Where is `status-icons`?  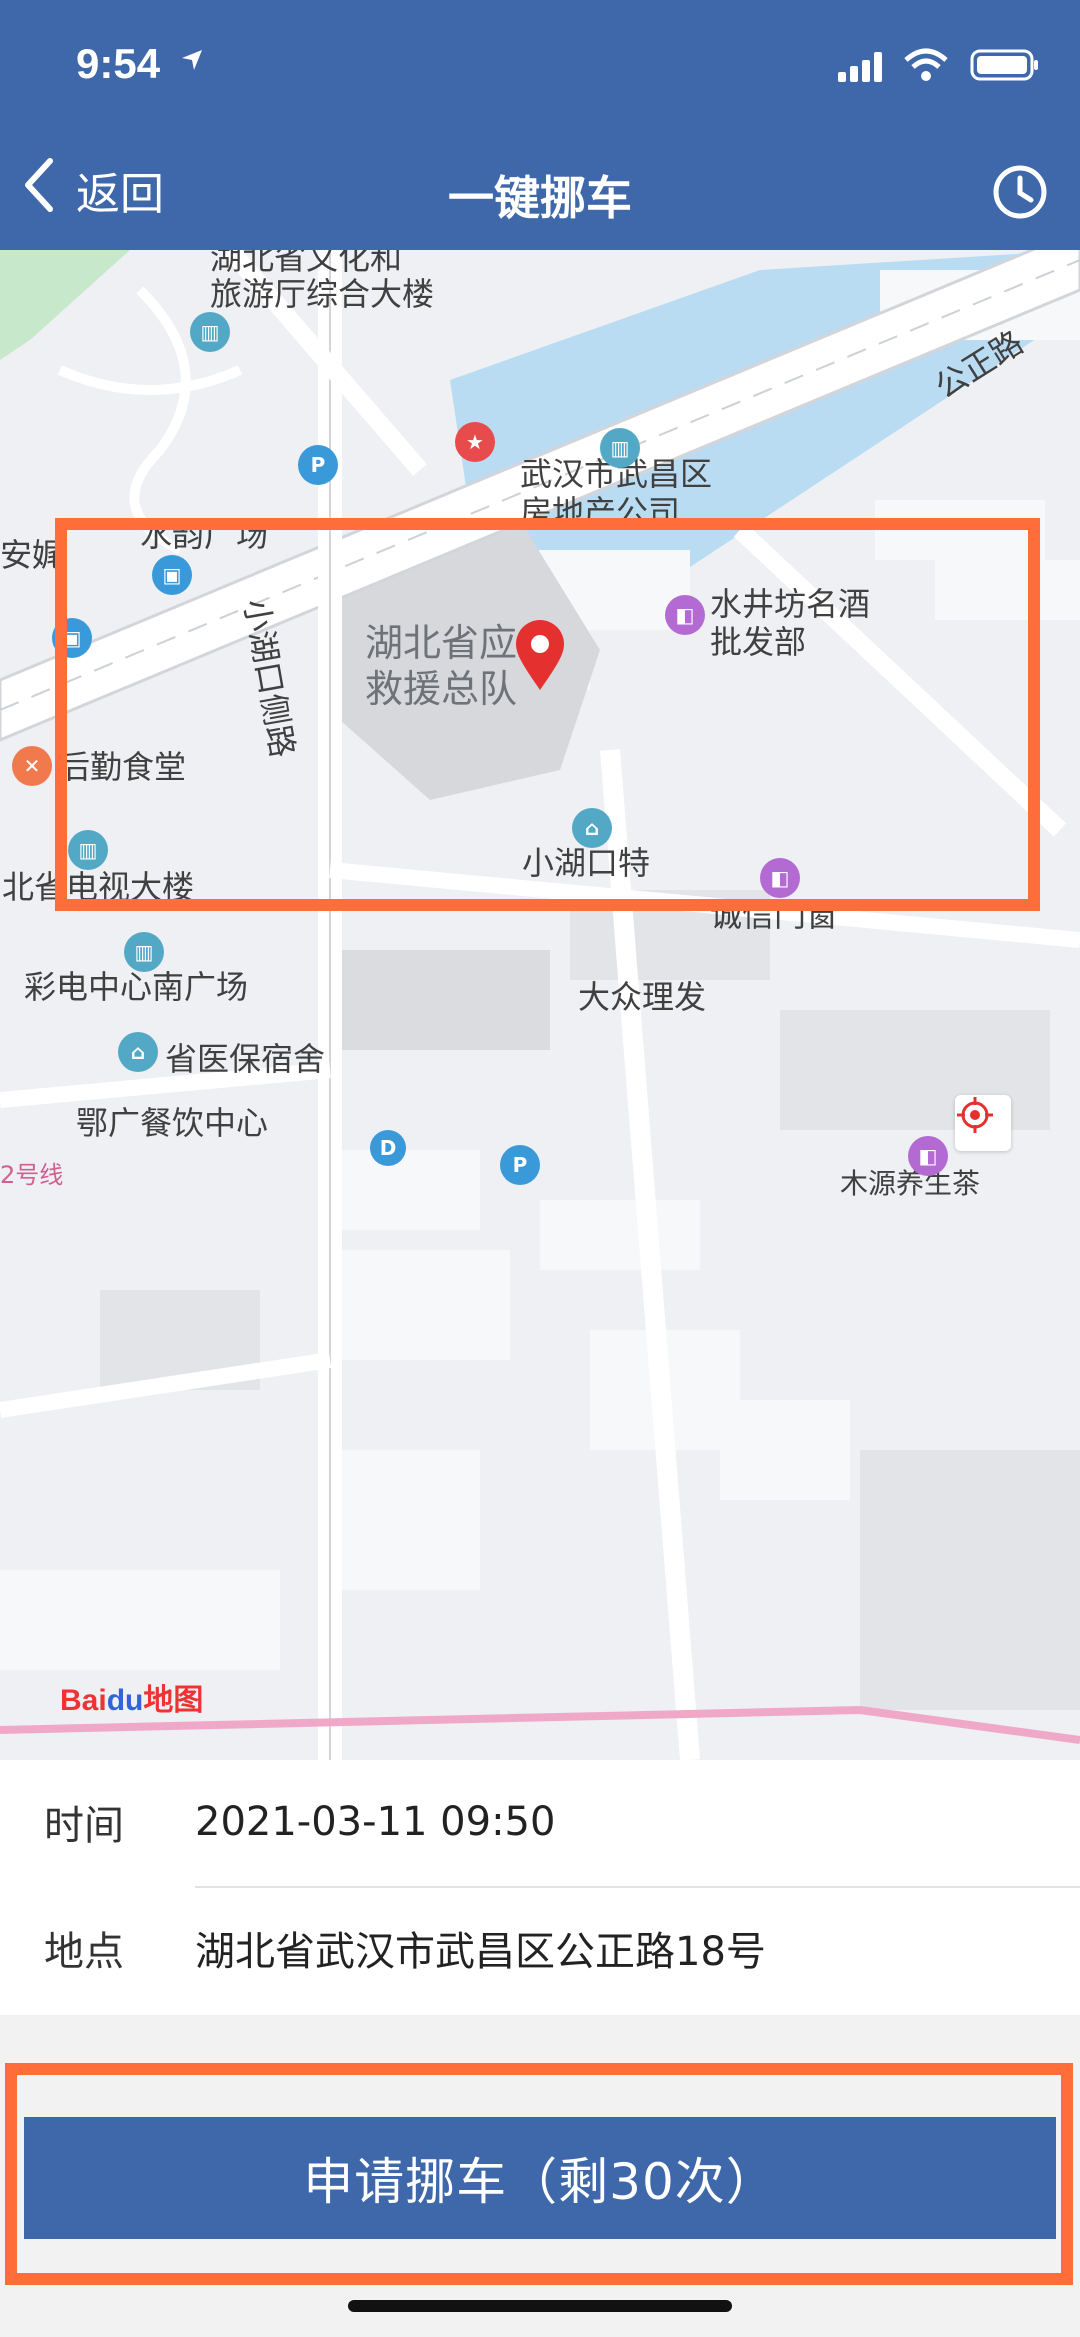
status-icons is located at coordinates (939, 67).